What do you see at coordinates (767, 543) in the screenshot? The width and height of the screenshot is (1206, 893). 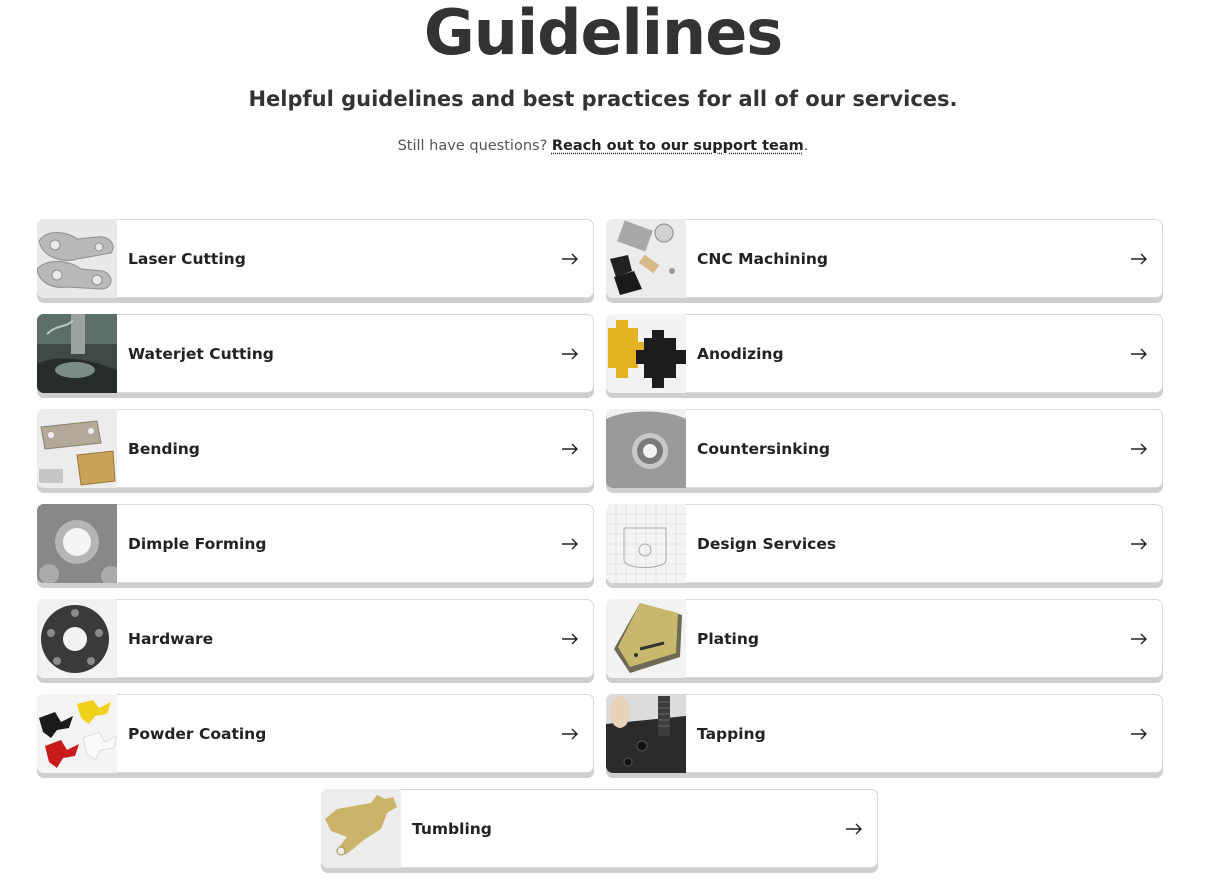 I see `card-label: Design Services` at bounding box center [767, 543].